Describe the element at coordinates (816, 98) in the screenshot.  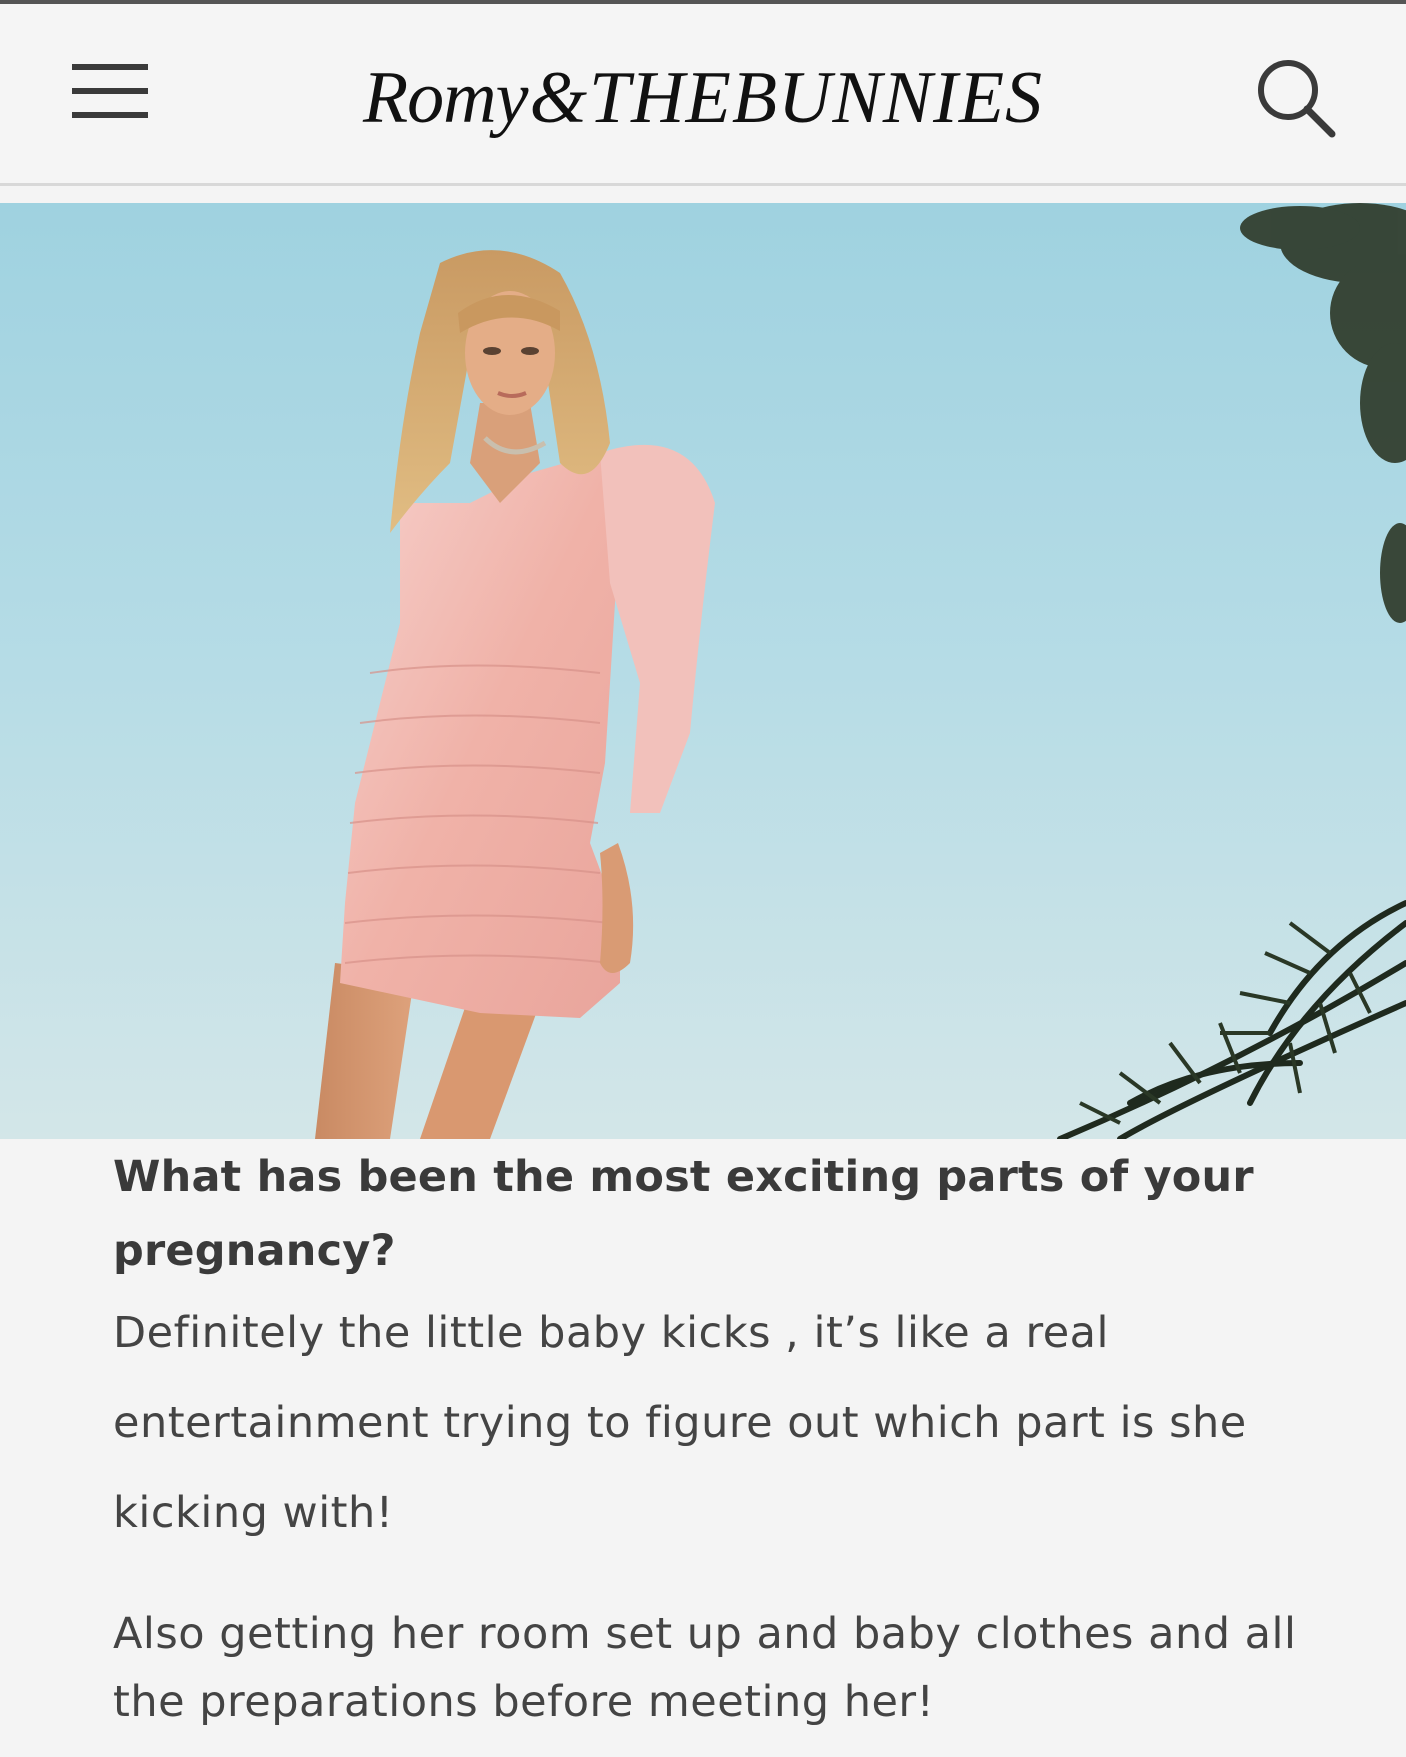
I see `logo-thebunnies: THEBUNNIES` at that location.